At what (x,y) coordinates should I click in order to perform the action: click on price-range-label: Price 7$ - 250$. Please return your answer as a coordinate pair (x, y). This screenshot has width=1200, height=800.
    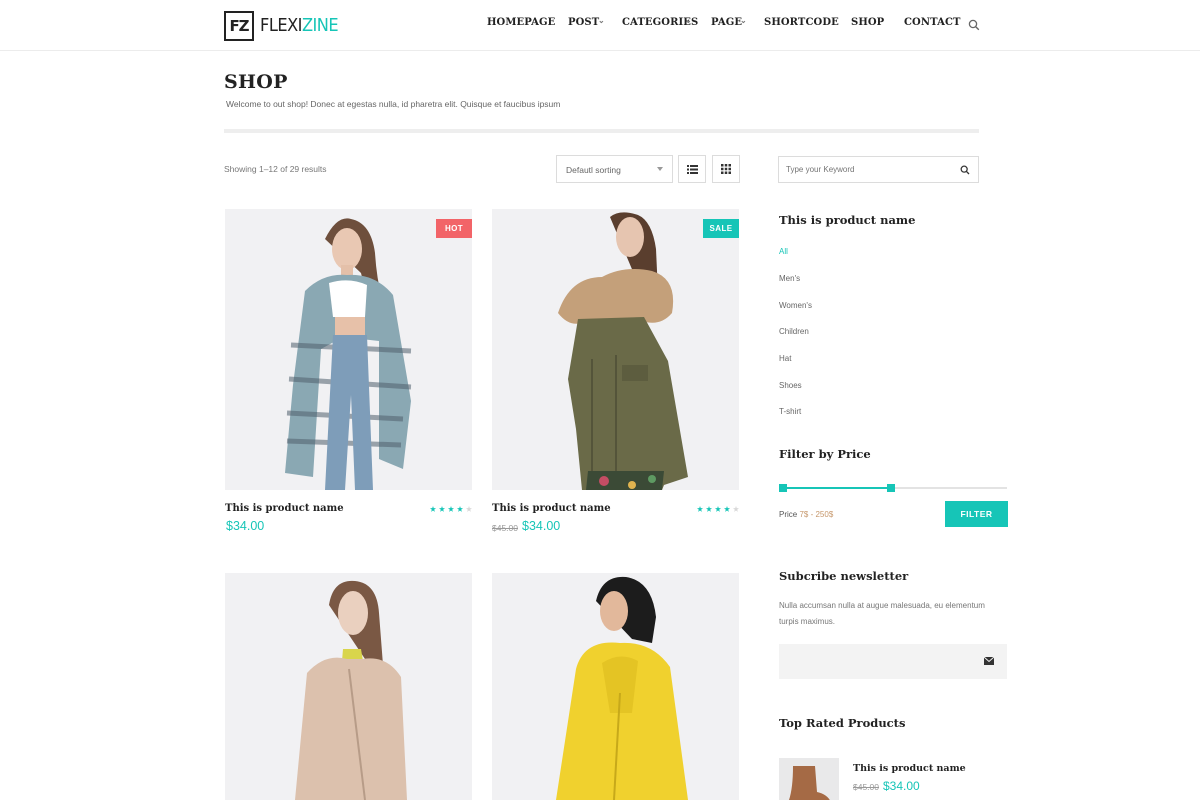
    Looking at the image, I should click on (806, 514).